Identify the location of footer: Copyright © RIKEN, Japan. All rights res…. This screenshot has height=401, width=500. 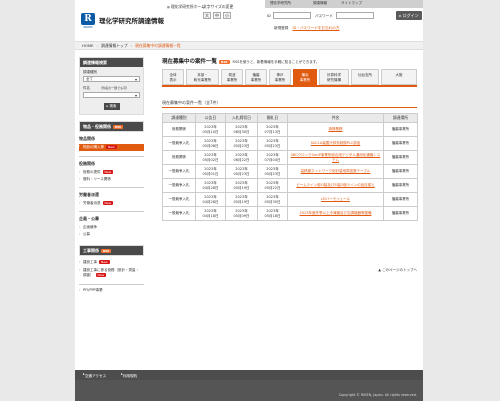
(249, 390).